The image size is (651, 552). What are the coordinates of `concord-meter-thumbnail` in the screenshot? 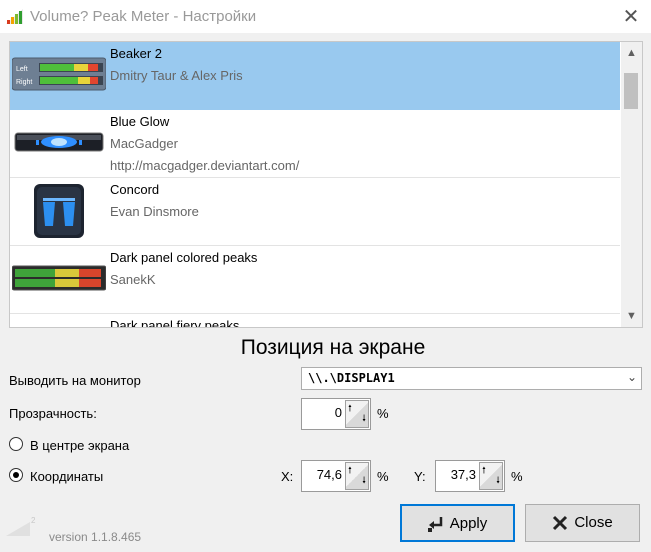 It's located at (59, 211).